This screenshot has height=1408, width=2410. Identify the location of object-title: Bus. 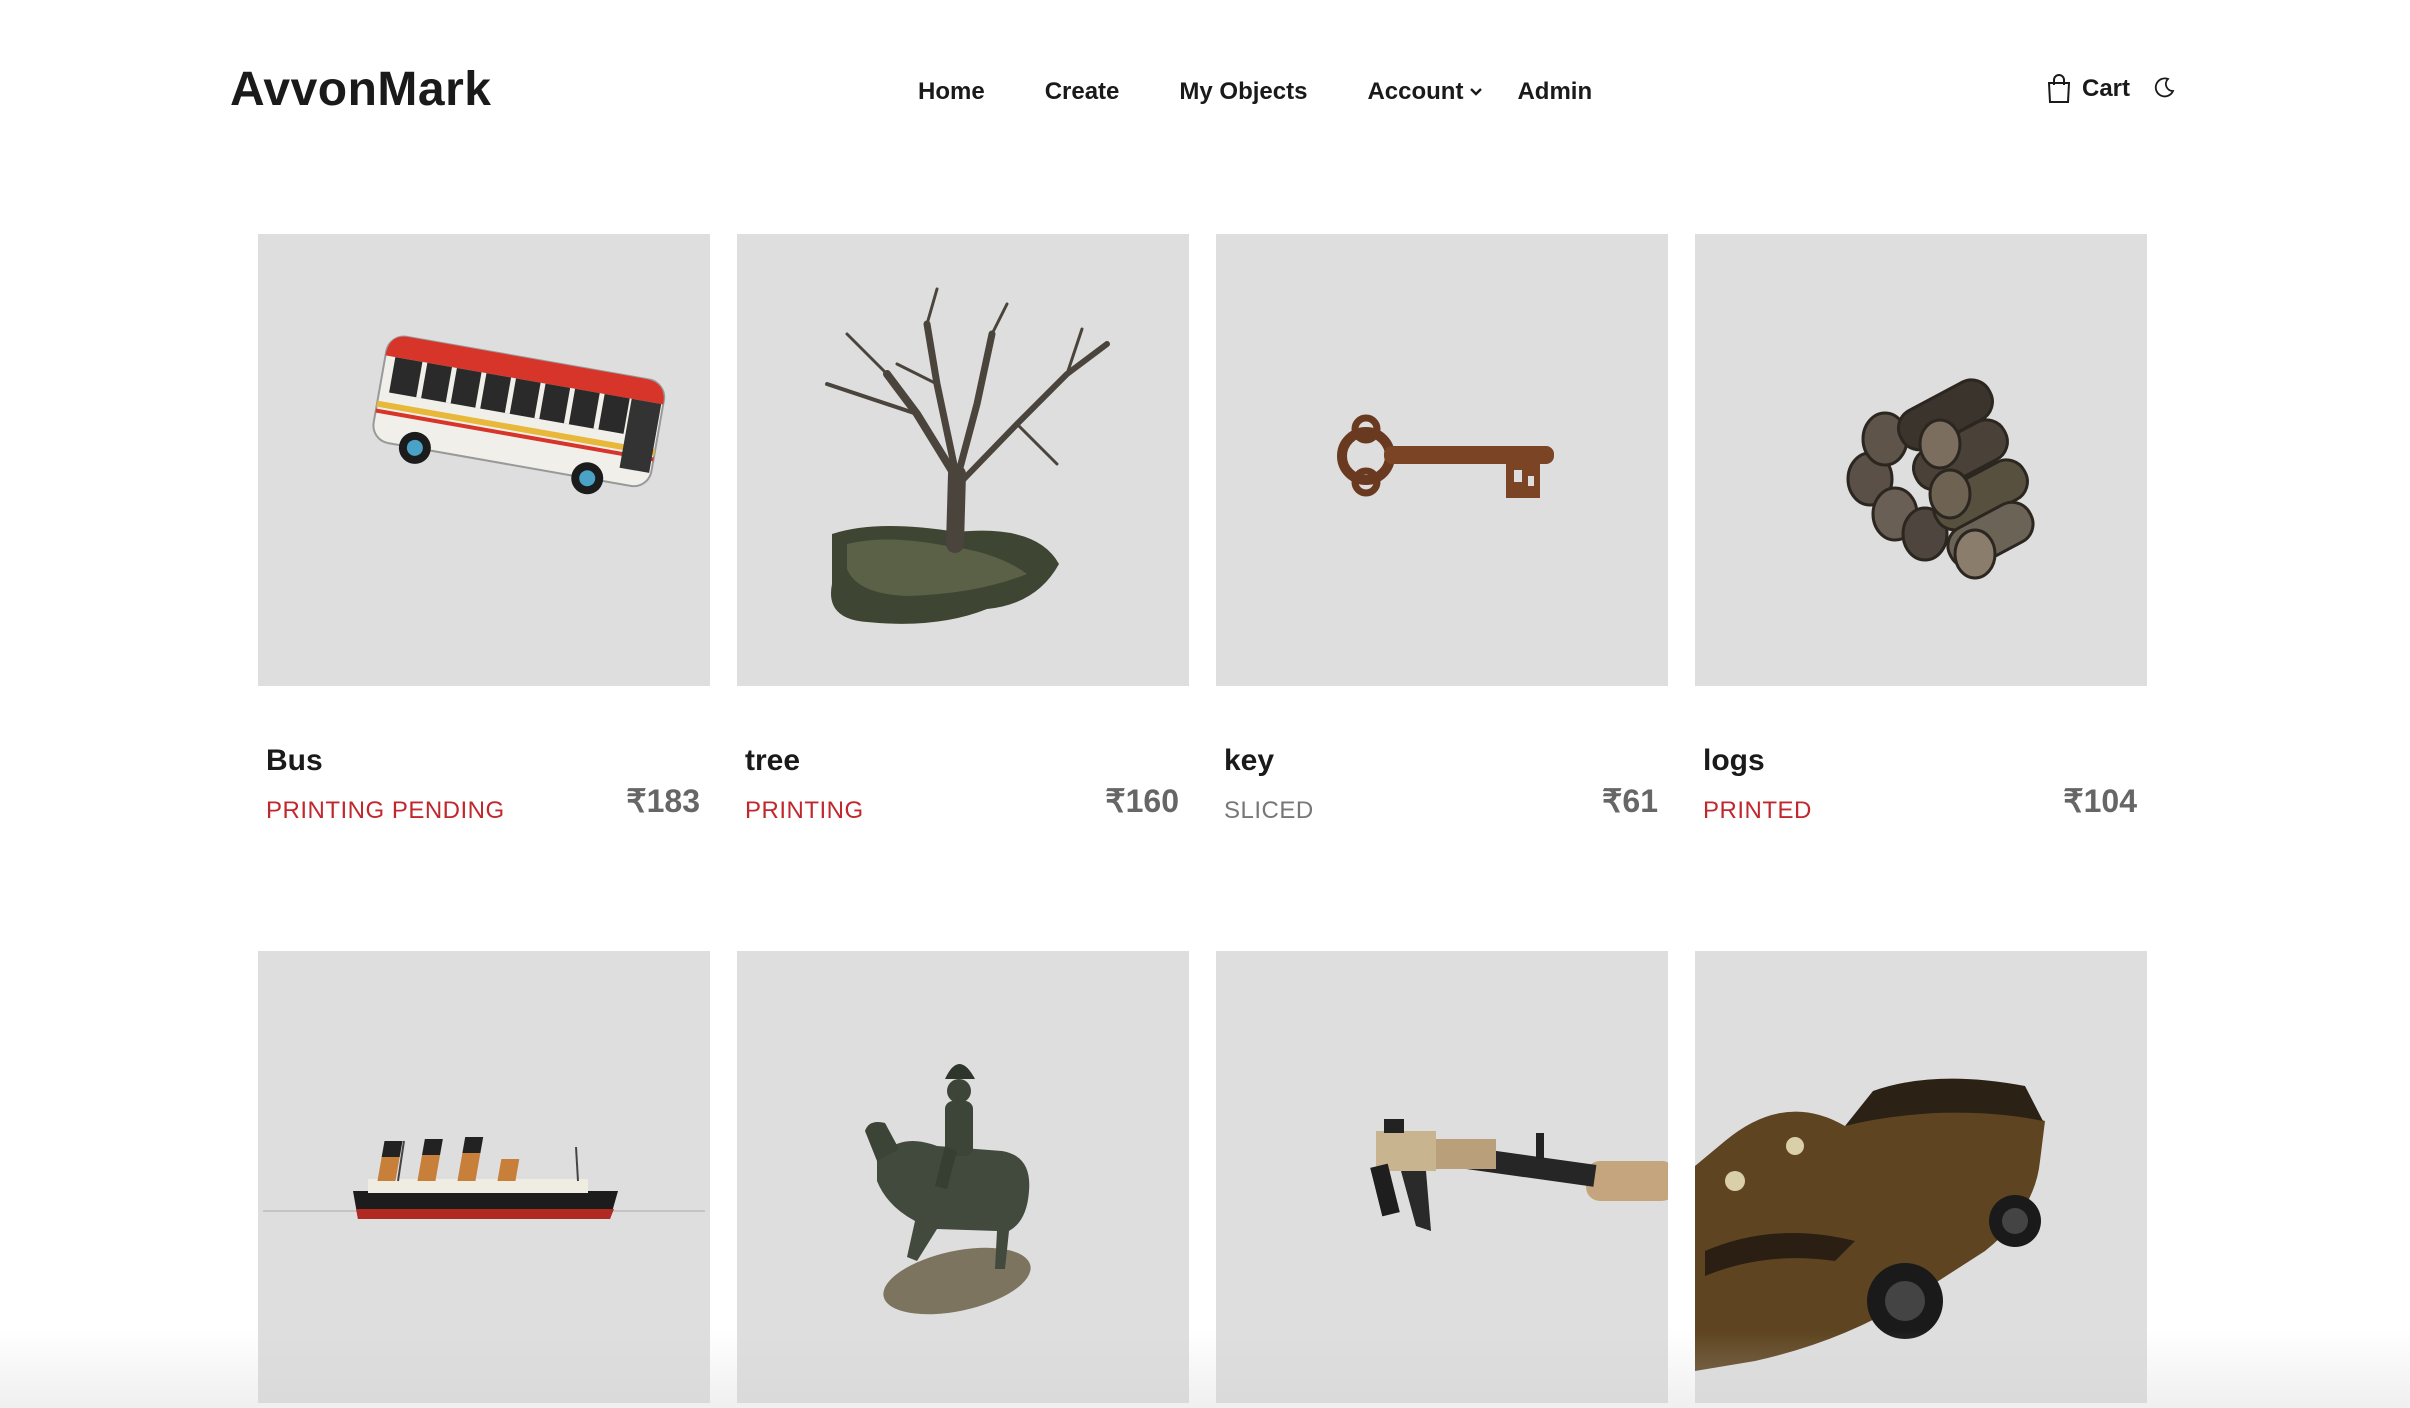
(294, 761).